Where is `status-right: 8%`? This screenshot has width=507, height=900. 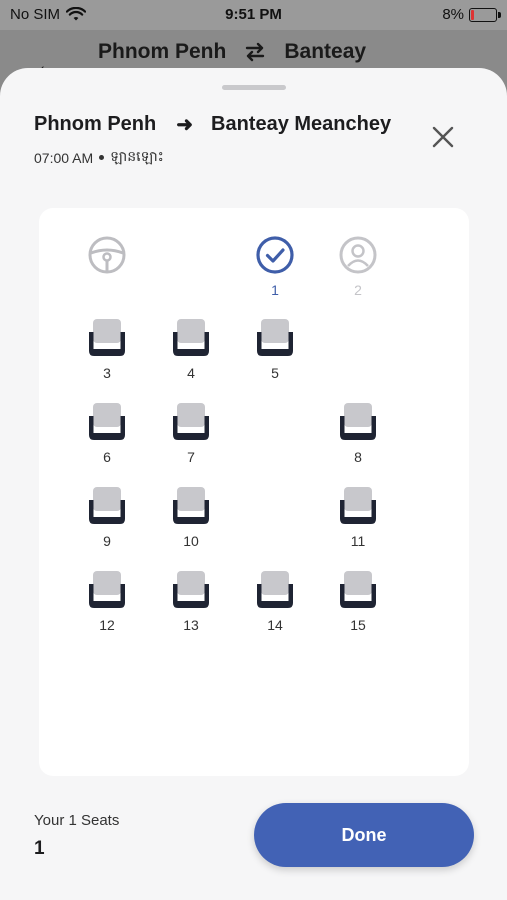
status-right: 8% is located at coordinates (471, 14).